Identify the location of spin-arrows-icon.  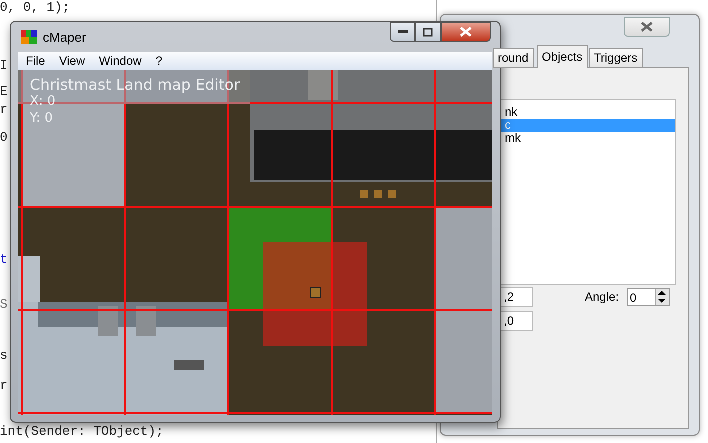
(662, 297).